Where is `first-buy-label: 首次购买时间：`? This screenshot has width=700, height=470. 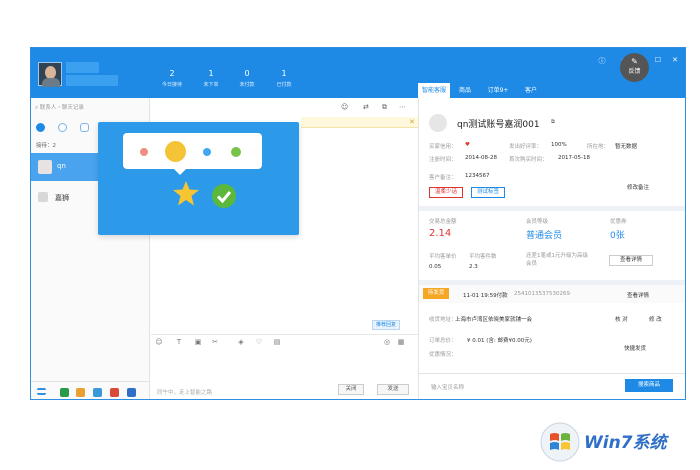
first-buy-label: 首次购买时间： is located at coordinates (528, 160).